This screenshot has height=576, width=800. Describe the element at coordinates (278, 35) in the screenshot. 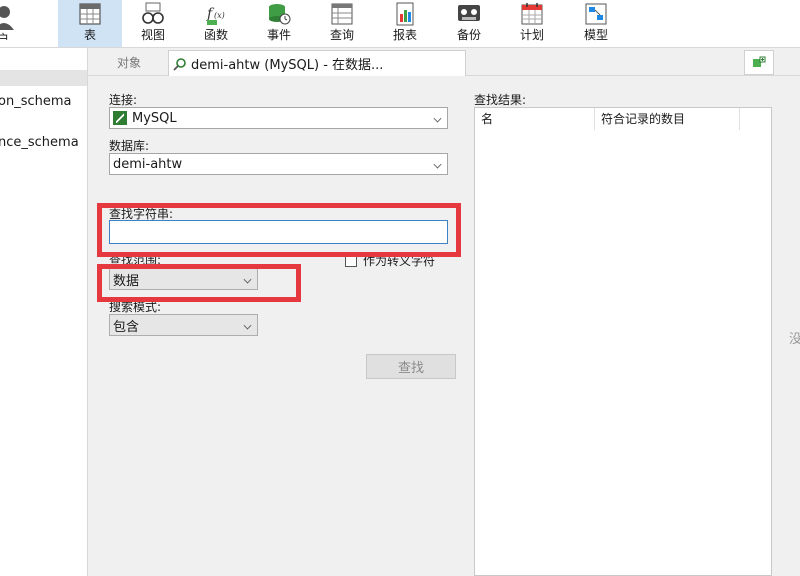

I see `toolbar-event-label: 事件` at that location.